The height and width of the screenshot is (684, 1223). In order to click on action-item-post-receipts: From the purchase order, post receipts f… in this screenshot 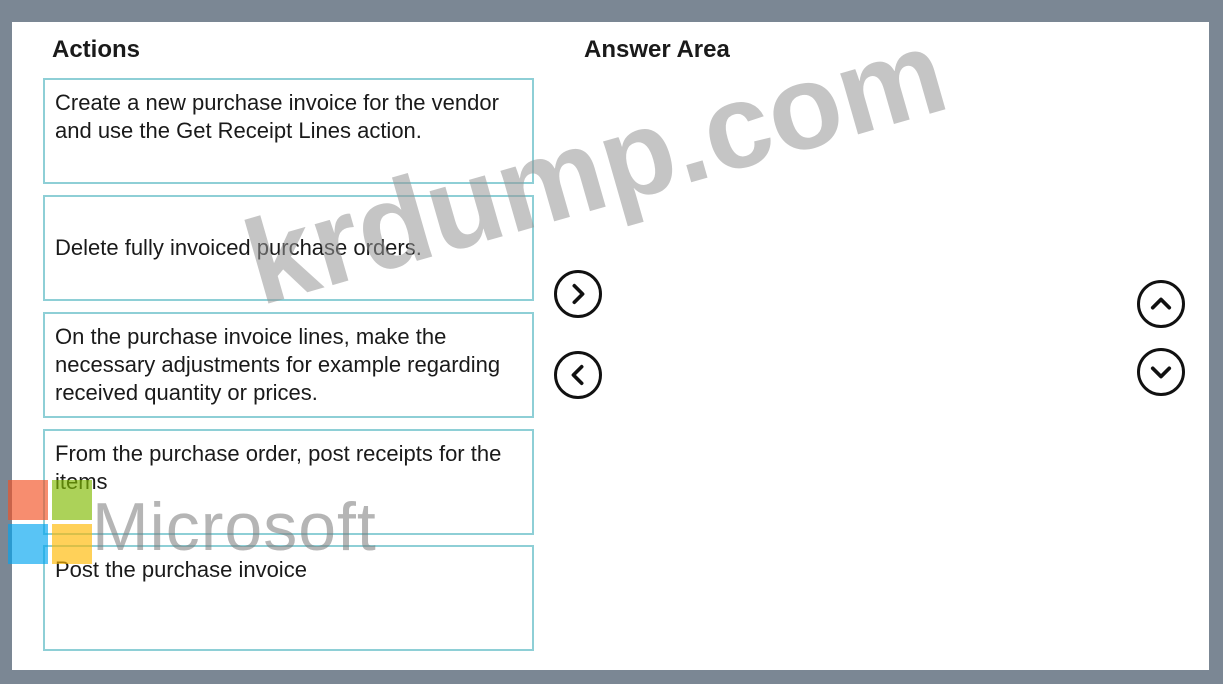, I will do `click(288, 482)`.